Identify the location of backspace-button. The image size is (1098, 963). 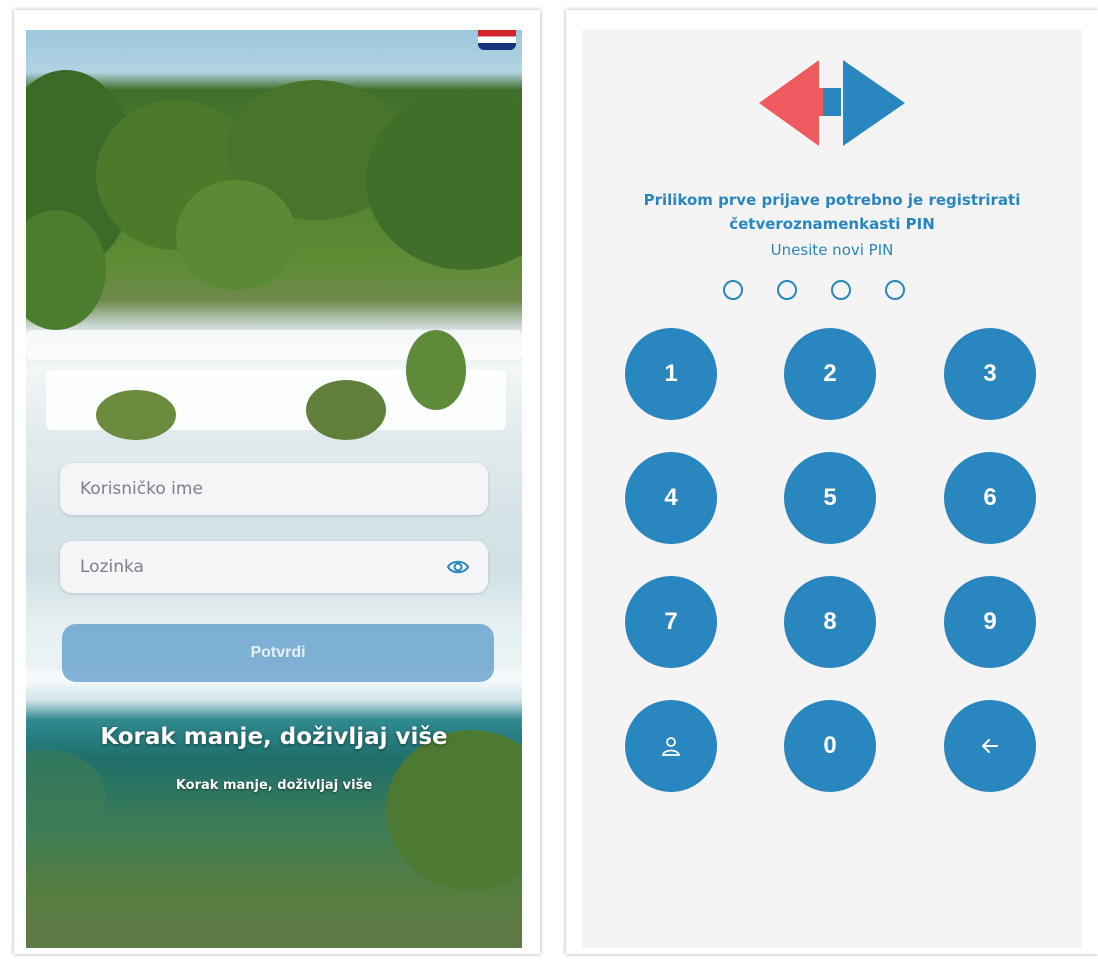
(990, 746).